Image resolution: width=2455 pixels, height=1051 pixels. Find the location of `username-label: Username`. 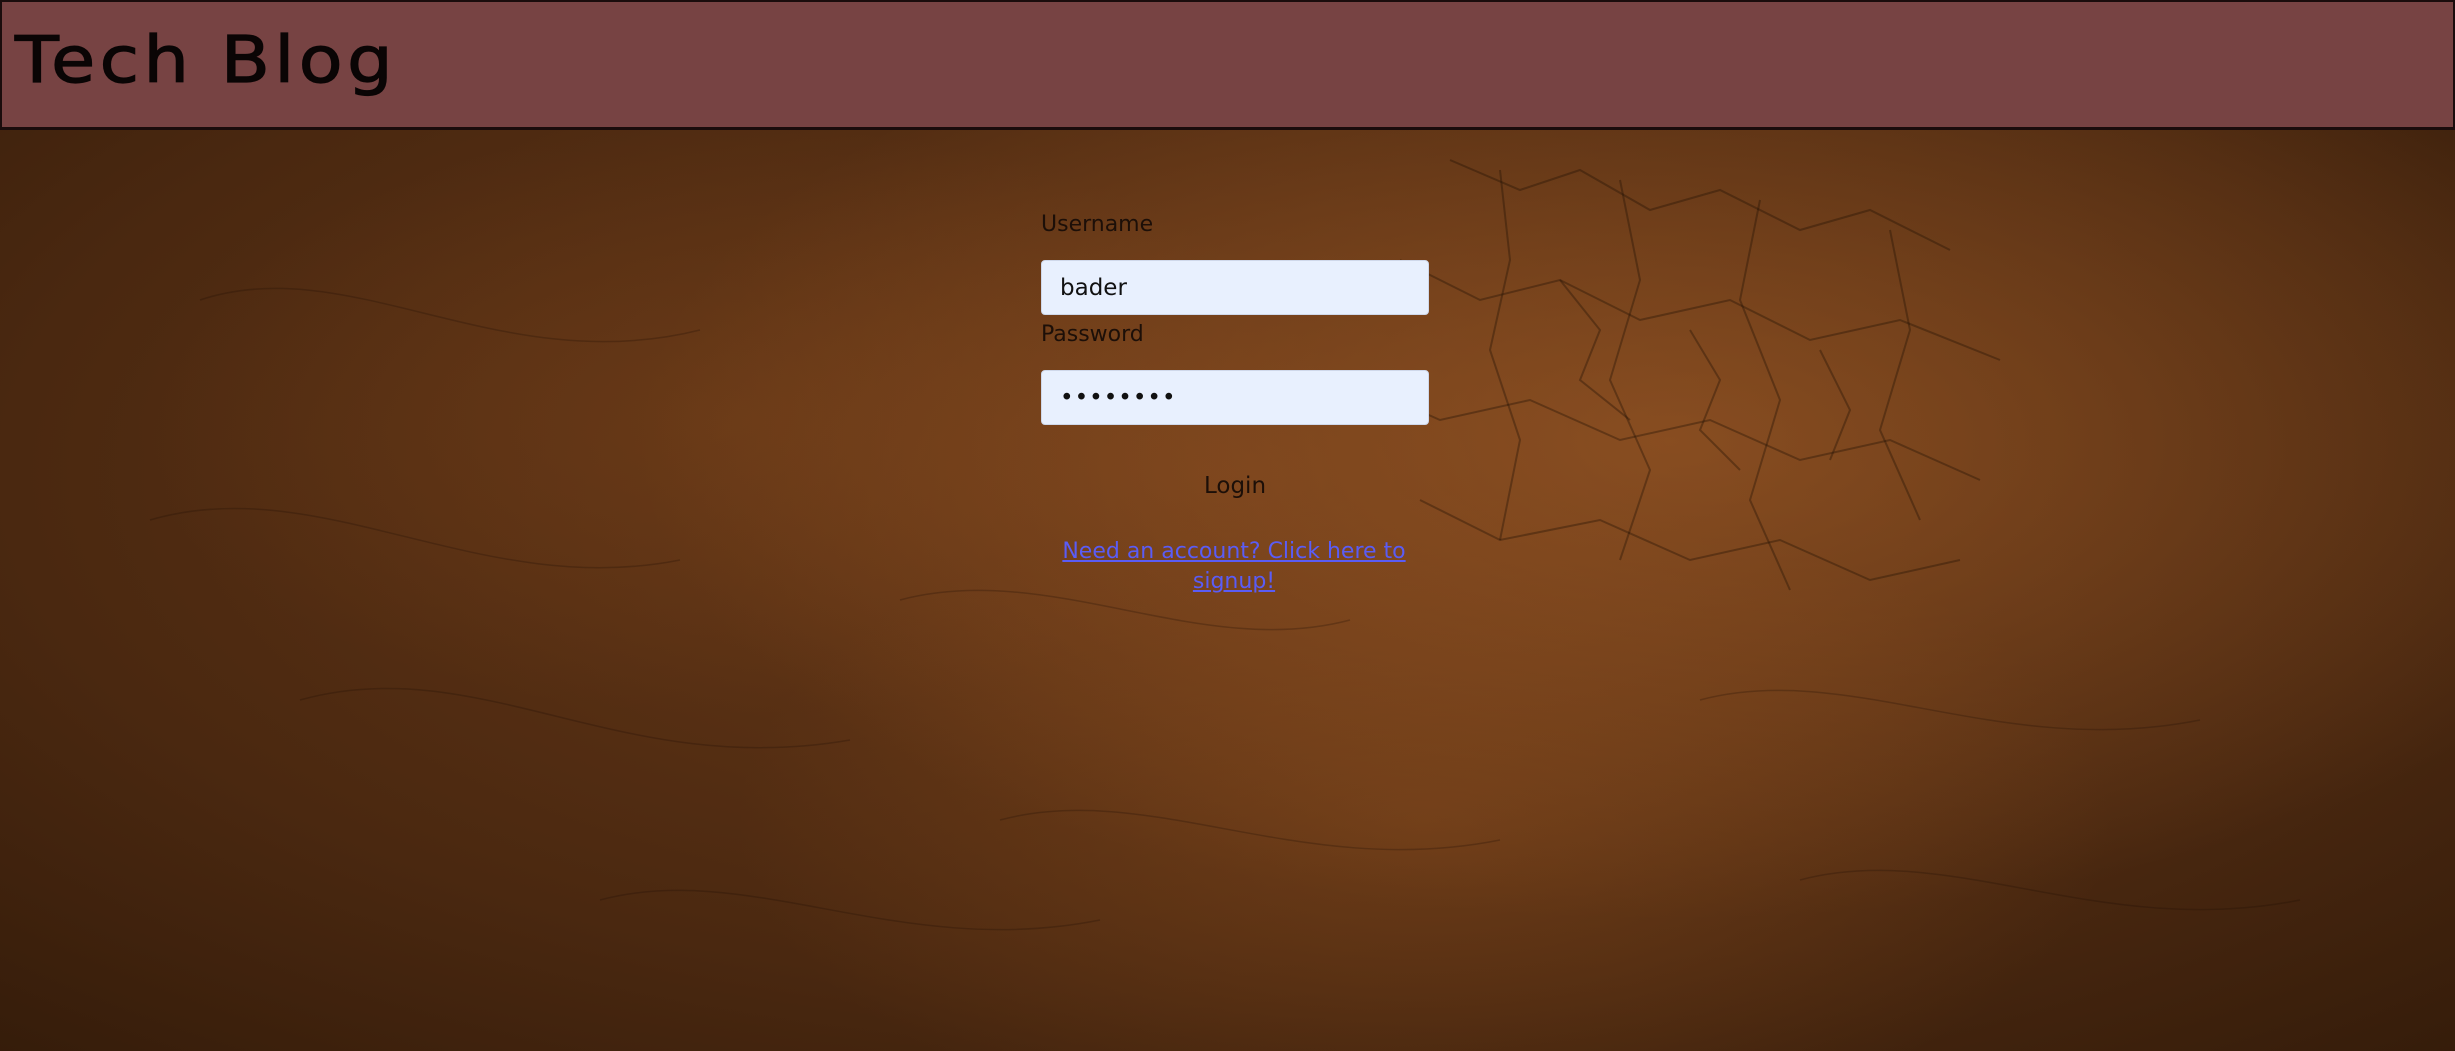

username-label: Username is located at coordinates (1097, 224).